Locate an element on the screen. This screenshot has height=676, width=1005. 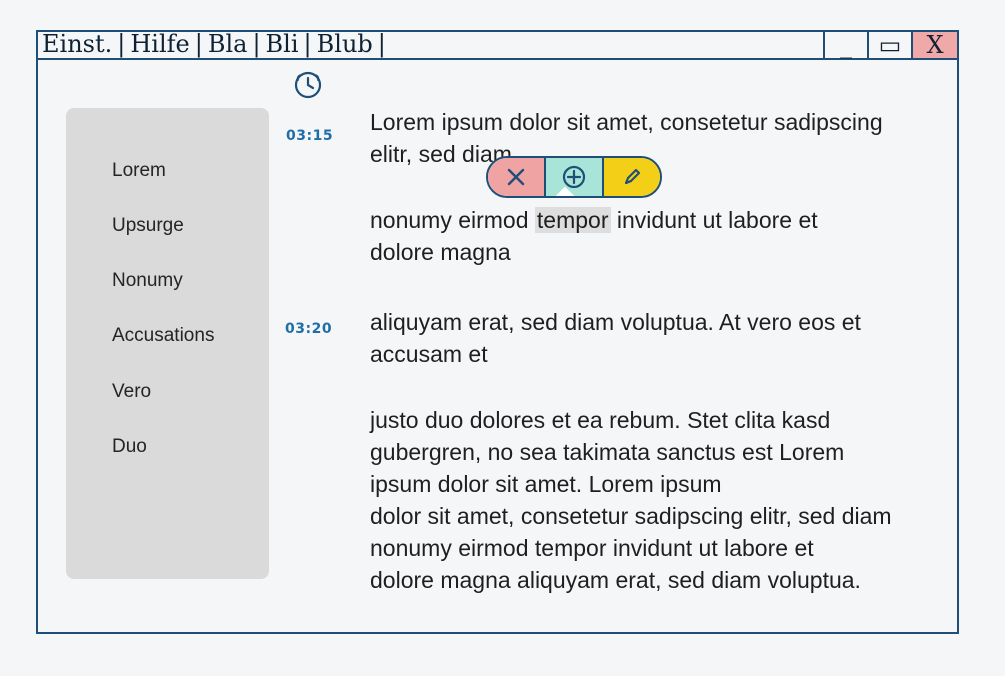
text-actions-popover is located at coordinates (574, 177).